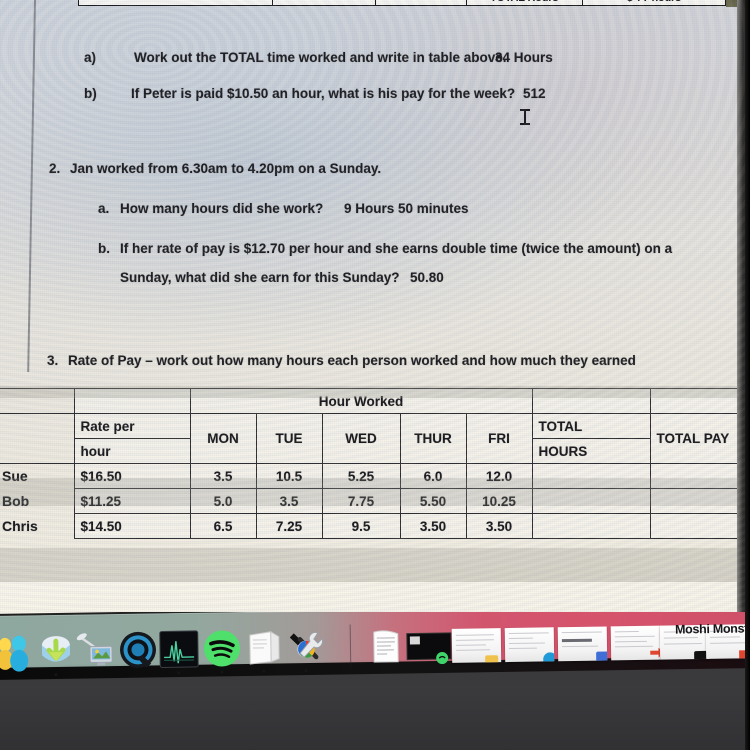 The height and width of the screenshot is (750, 750). I want to click on chris-rate: $14.50, so click(132, 526).